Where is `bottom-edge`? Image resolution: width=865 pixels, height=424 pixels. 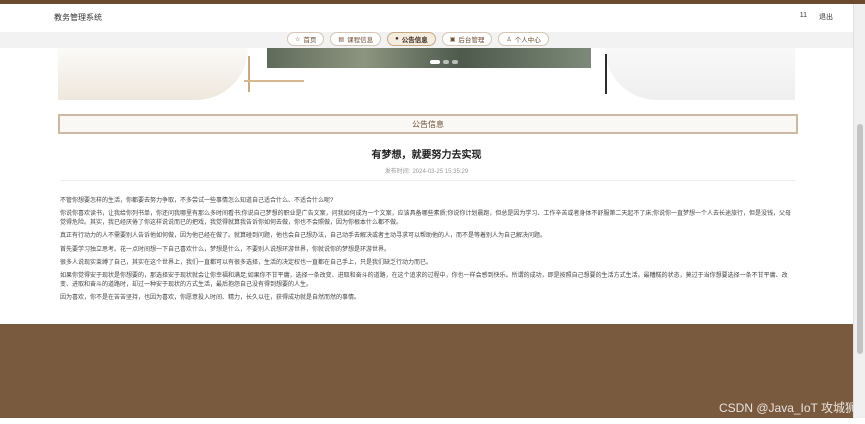 bottom-edge is located at coordinates (432, 421).